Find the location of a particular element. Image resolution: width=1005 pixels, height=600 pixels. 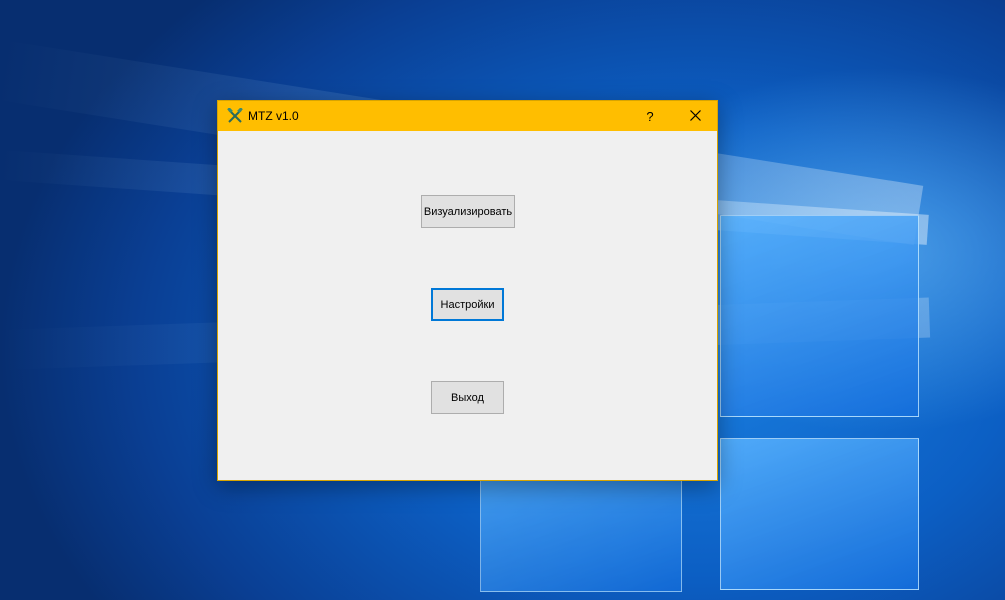

close-button is located at coordinates (695, 116).